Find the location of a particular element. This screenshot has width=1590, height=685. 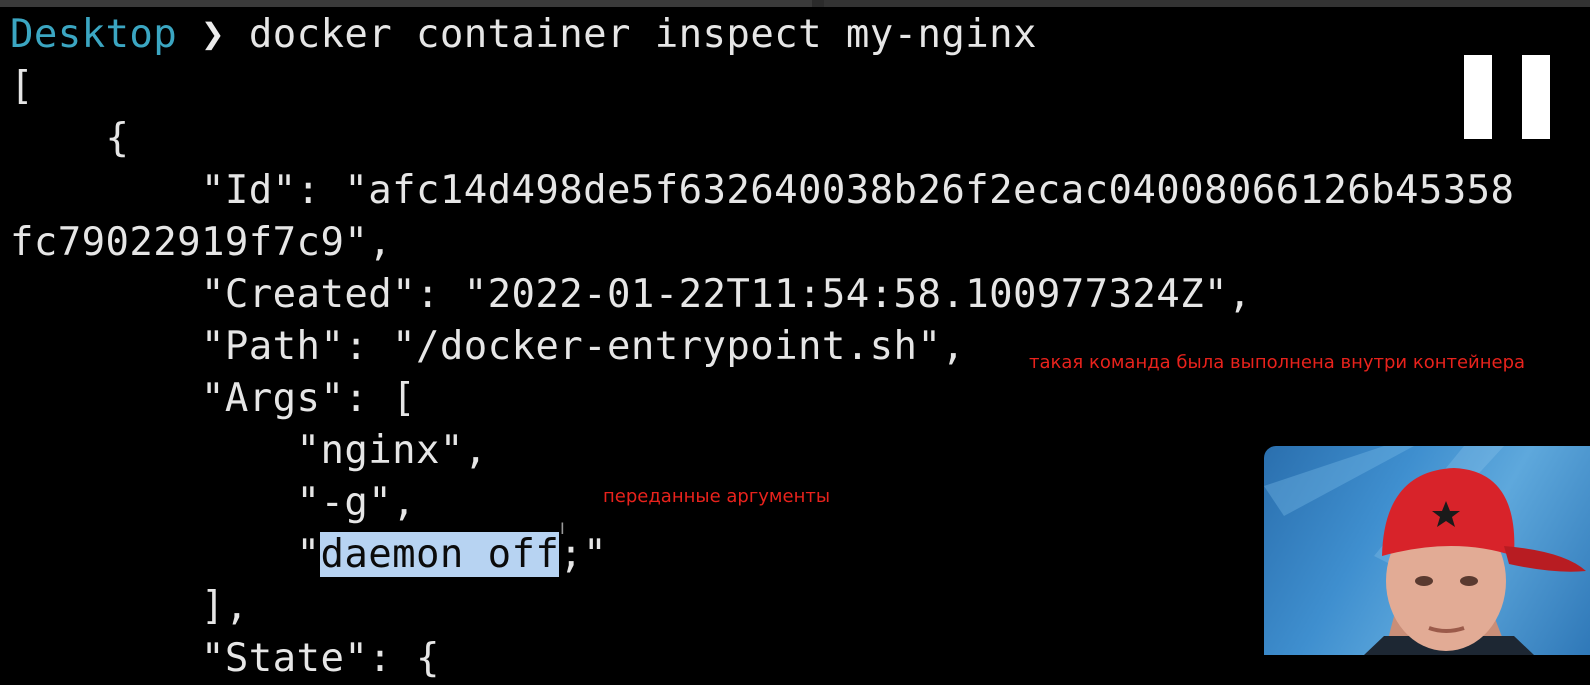

prompt-directory: Desktop is located at coordinates (94, 34).